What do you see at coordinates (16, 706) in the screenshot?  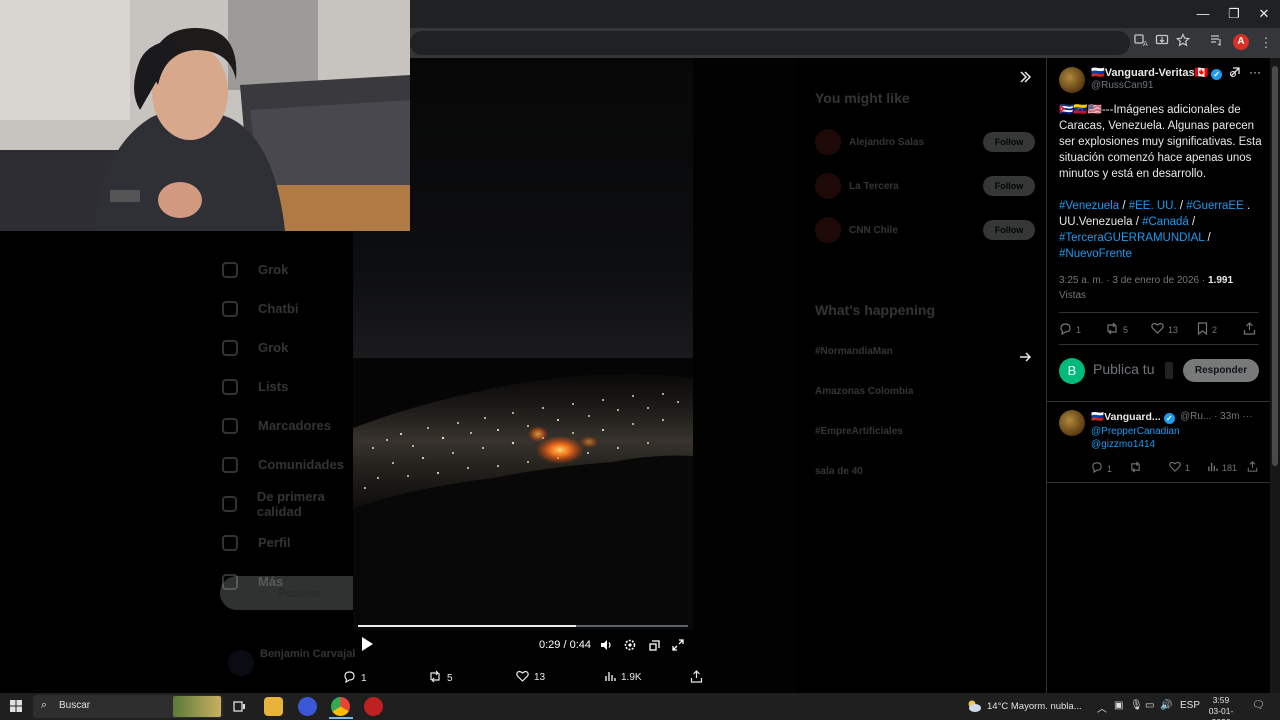 I see `windows-start-icon` at bounding box center [16, 706].